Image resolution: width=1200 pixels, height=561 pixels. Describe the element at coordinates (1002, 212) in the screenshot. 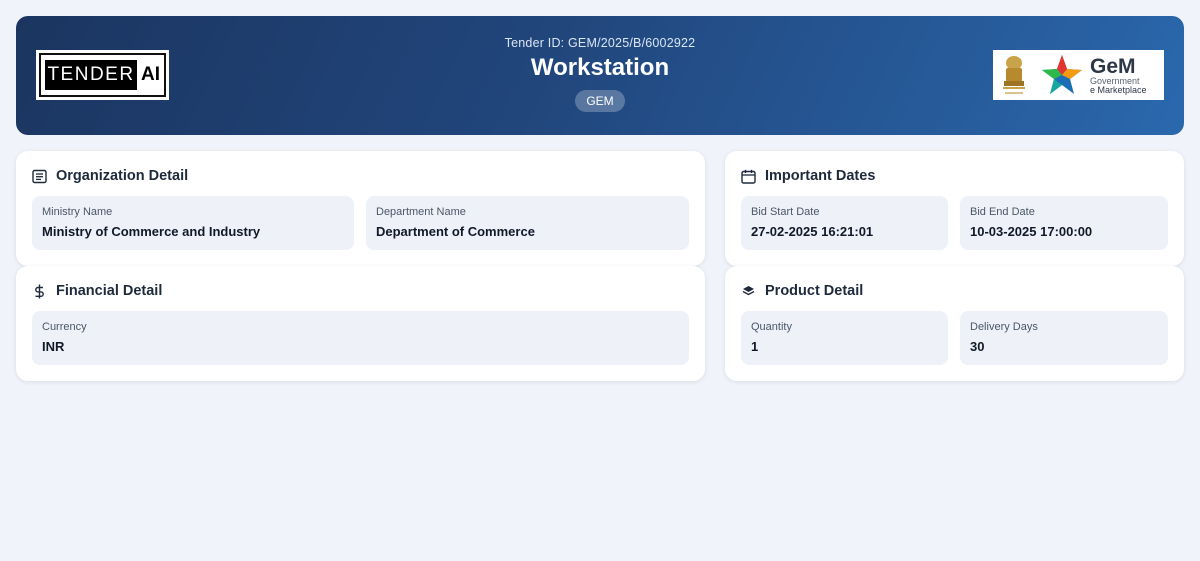

I see `field-label: Bid End Date` at that location.